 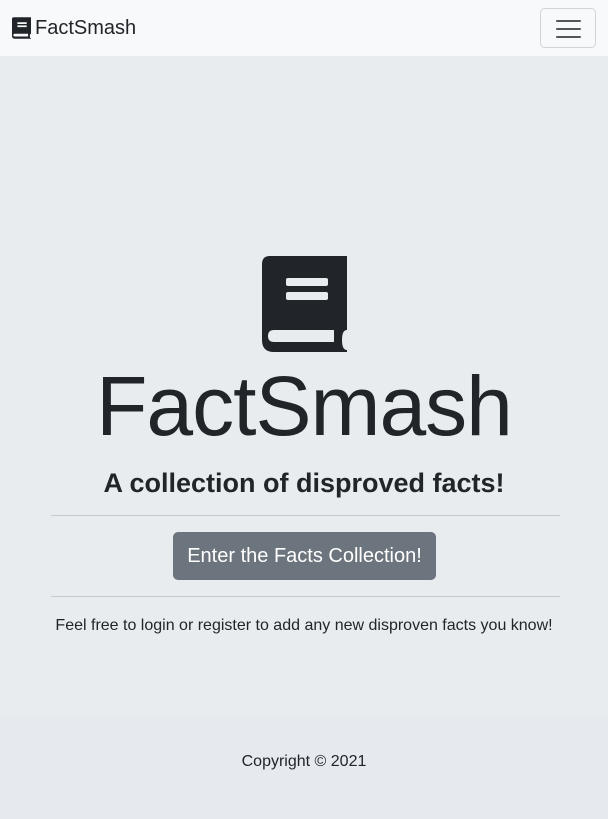 What do you see at coordinates (304, 28) in the screenshot?
I see `navbar: FactSmash` at bounding box center [304, 28].